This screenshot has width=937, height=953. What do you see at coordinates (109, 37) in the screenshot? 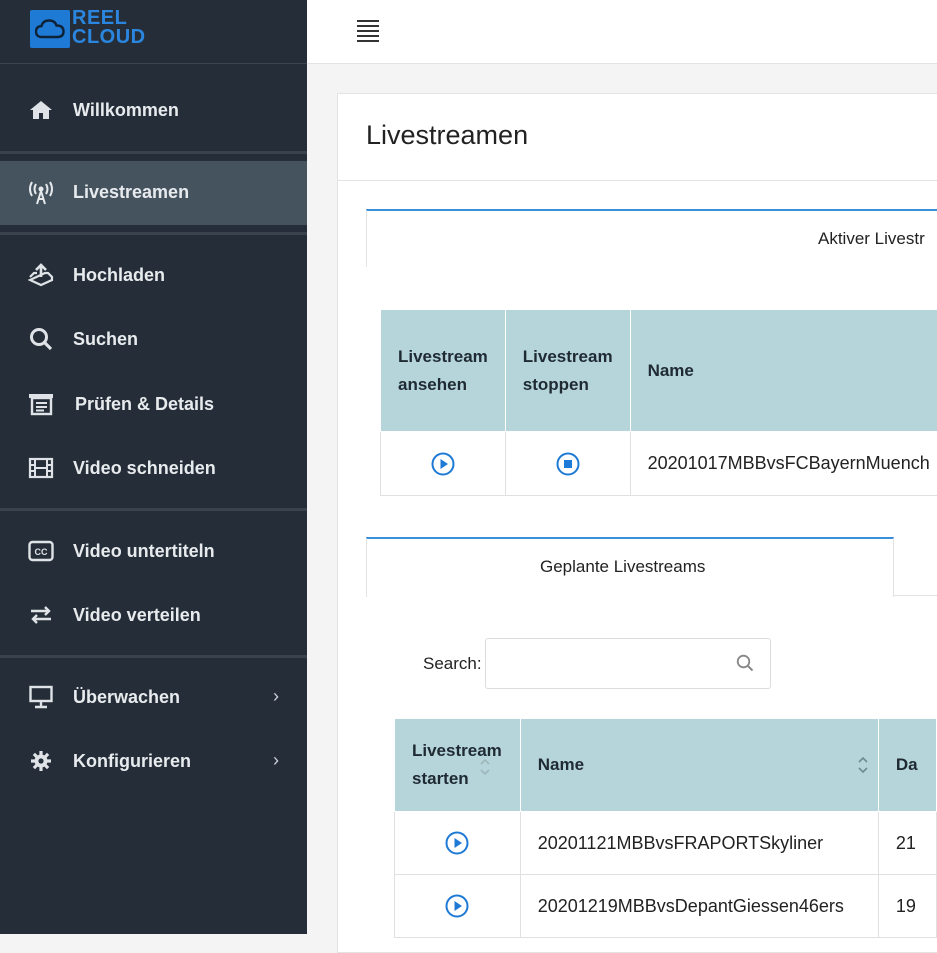
I see `brand-line-2: CLOUD` at bounding box center [109, 37].